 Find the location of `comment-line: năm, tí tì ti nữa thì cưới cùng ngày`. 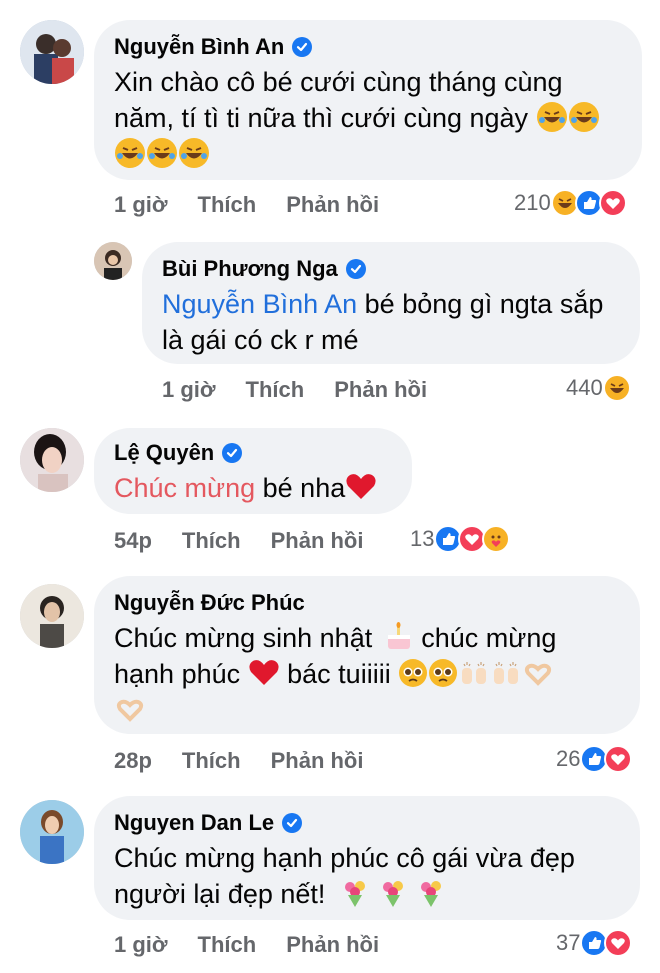

comment-line: năm, tí tì ti nữa thì cưới cùng ngày is located at coordinates (321, 118).